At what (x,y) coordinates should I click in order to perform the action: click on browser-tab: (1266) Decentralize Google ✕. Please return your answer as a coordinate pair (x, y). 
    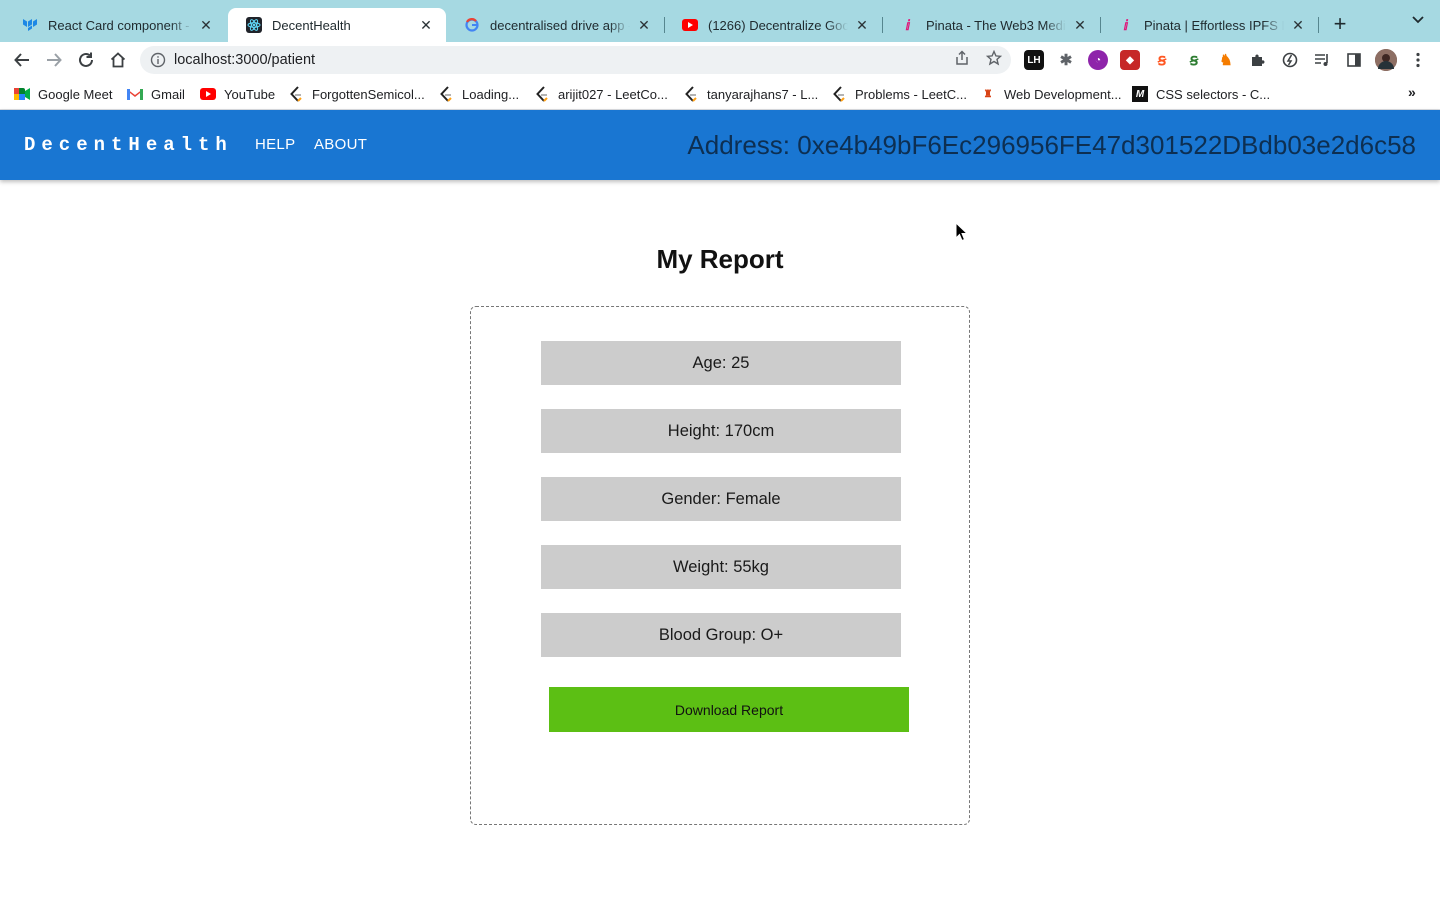
    Looking at the image, I should click on (773, 25).